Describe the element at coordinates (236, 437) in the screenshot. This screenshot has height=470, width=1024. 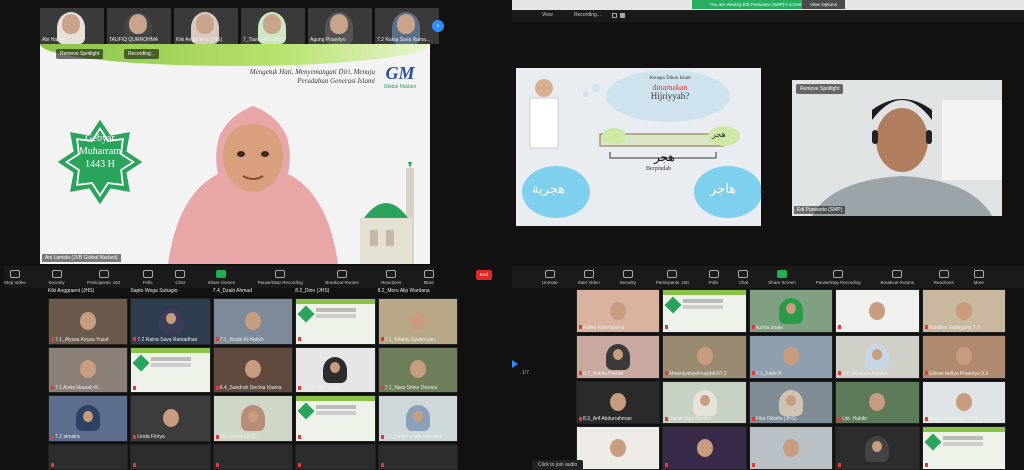
I see `participant-name: Ms. Gresti (JHS)` at that location.